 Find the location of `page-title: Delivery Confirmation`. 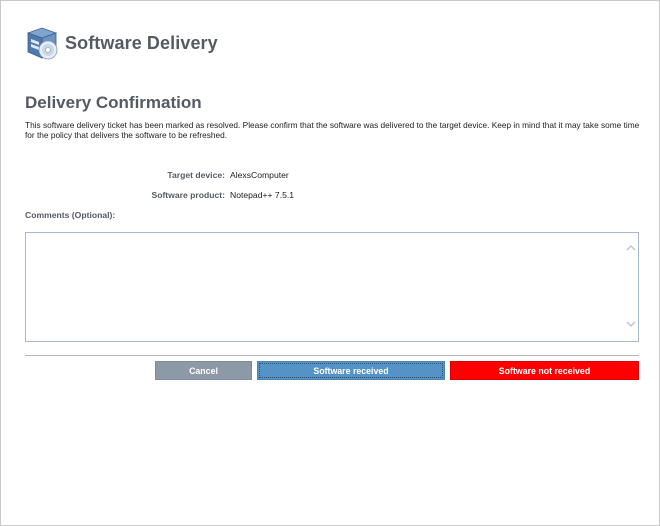

page-title: Delivery Confirmation is located at coordinates (113, 102).